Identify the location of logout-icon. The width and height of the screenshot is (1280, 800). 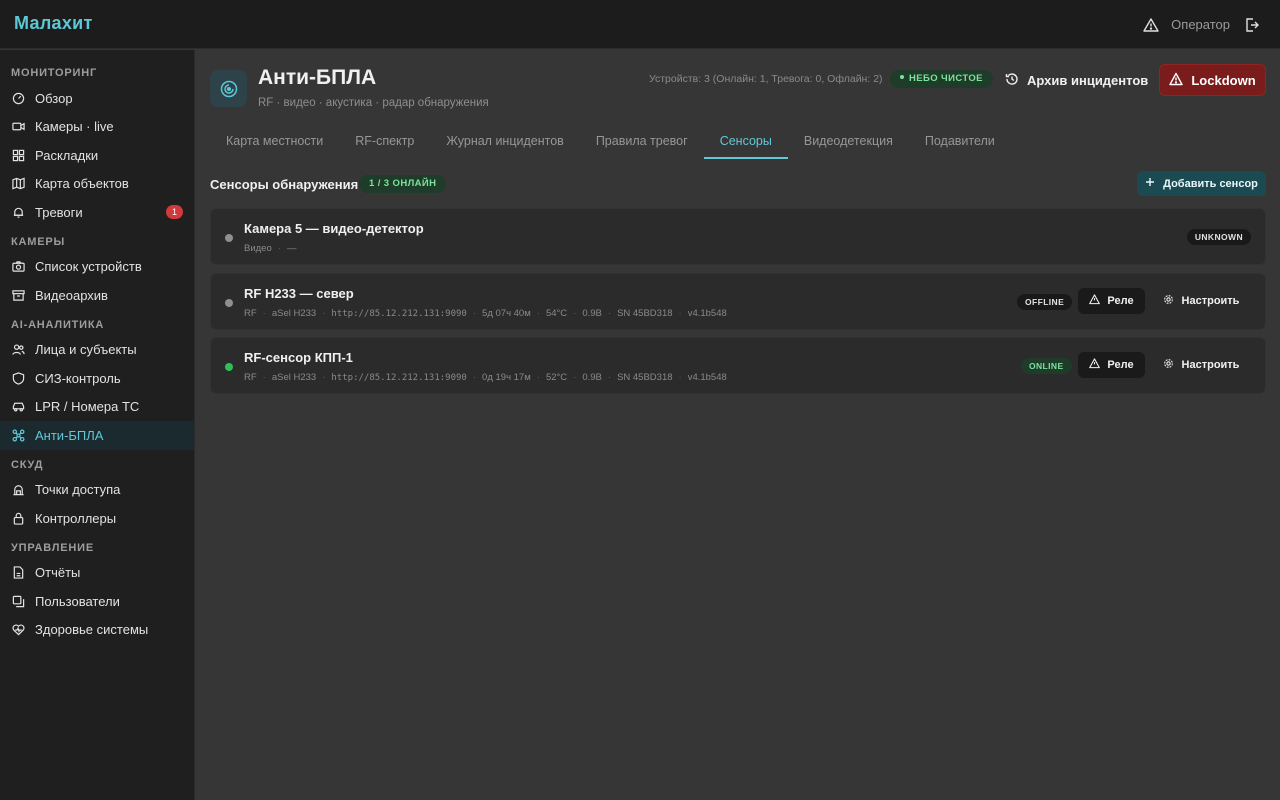
(1252, 25).